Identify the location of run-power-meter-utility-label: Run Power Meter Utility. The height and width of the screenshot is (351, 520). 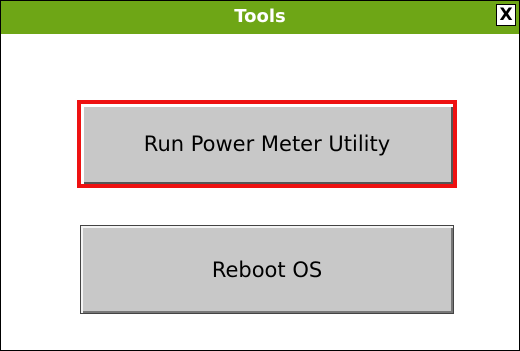
(267, 144).